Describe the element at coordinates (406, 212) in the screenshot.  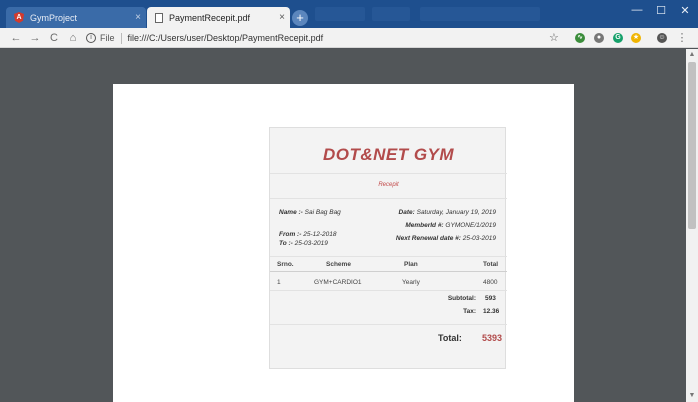
I see `date-label: Date:` at that location.